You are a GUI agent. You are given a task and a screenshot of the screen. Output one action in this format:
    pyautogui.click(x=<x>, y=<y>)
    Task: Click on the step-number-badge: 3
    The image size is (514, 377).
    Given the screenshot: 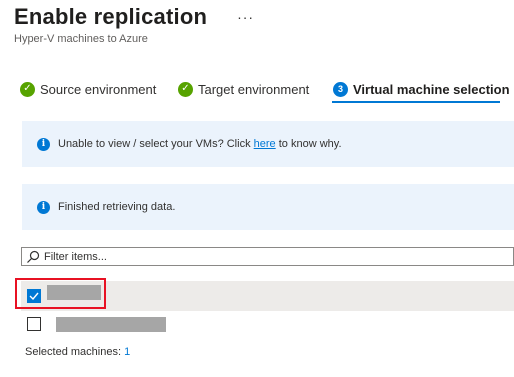 What is the action you would take?
    pyautogui.click(x=340, y=89)
    